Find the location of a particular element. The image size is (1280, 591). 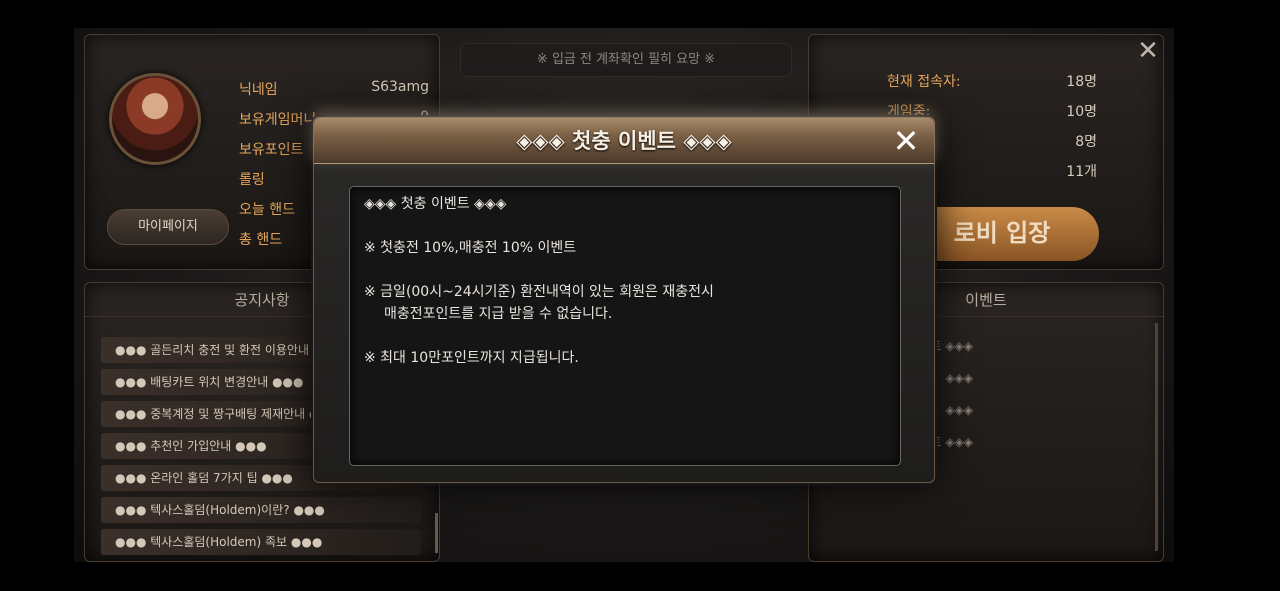

in-game-value: 10명 is located at coordinates (1081, 112).